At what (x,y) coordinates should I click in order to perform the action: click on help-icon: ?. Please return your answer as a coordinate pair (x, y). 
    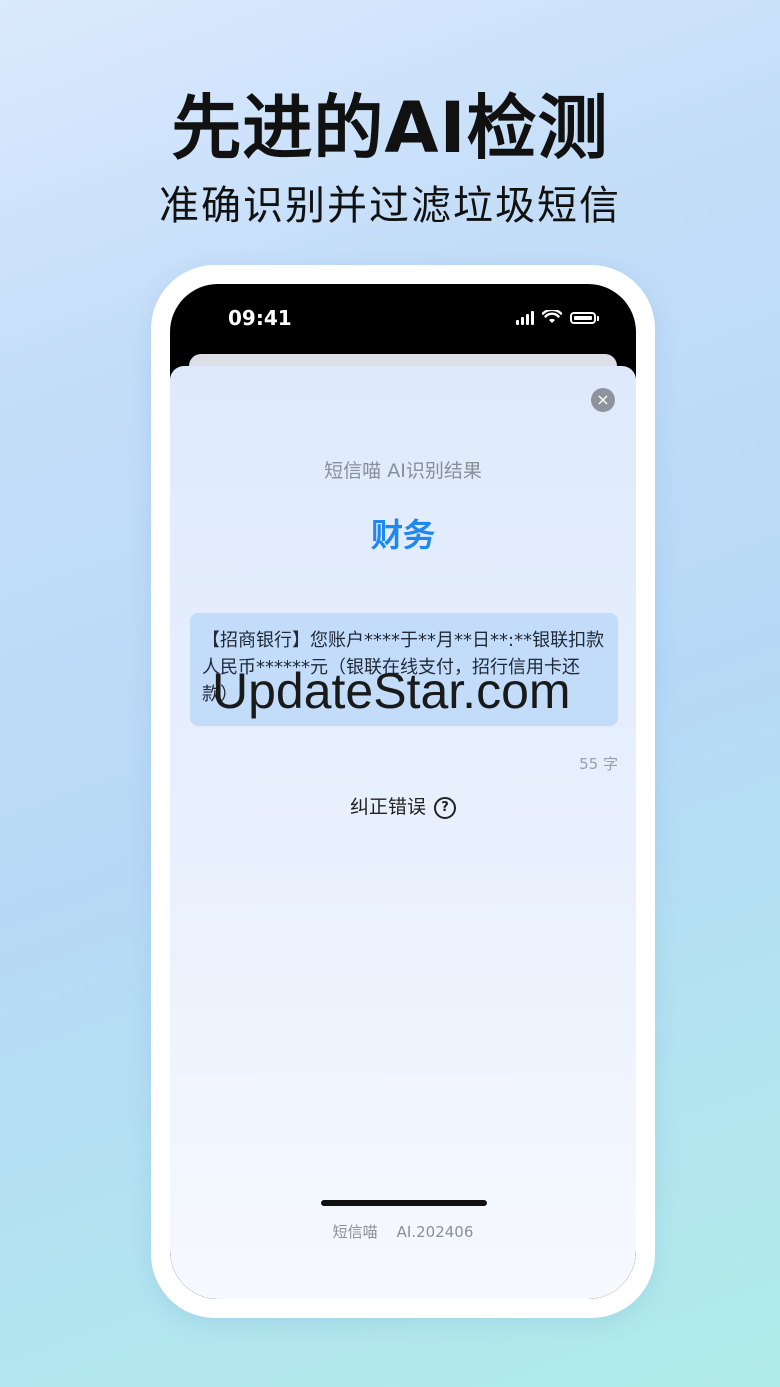
    Looking at the image, I should click on (445, 807).